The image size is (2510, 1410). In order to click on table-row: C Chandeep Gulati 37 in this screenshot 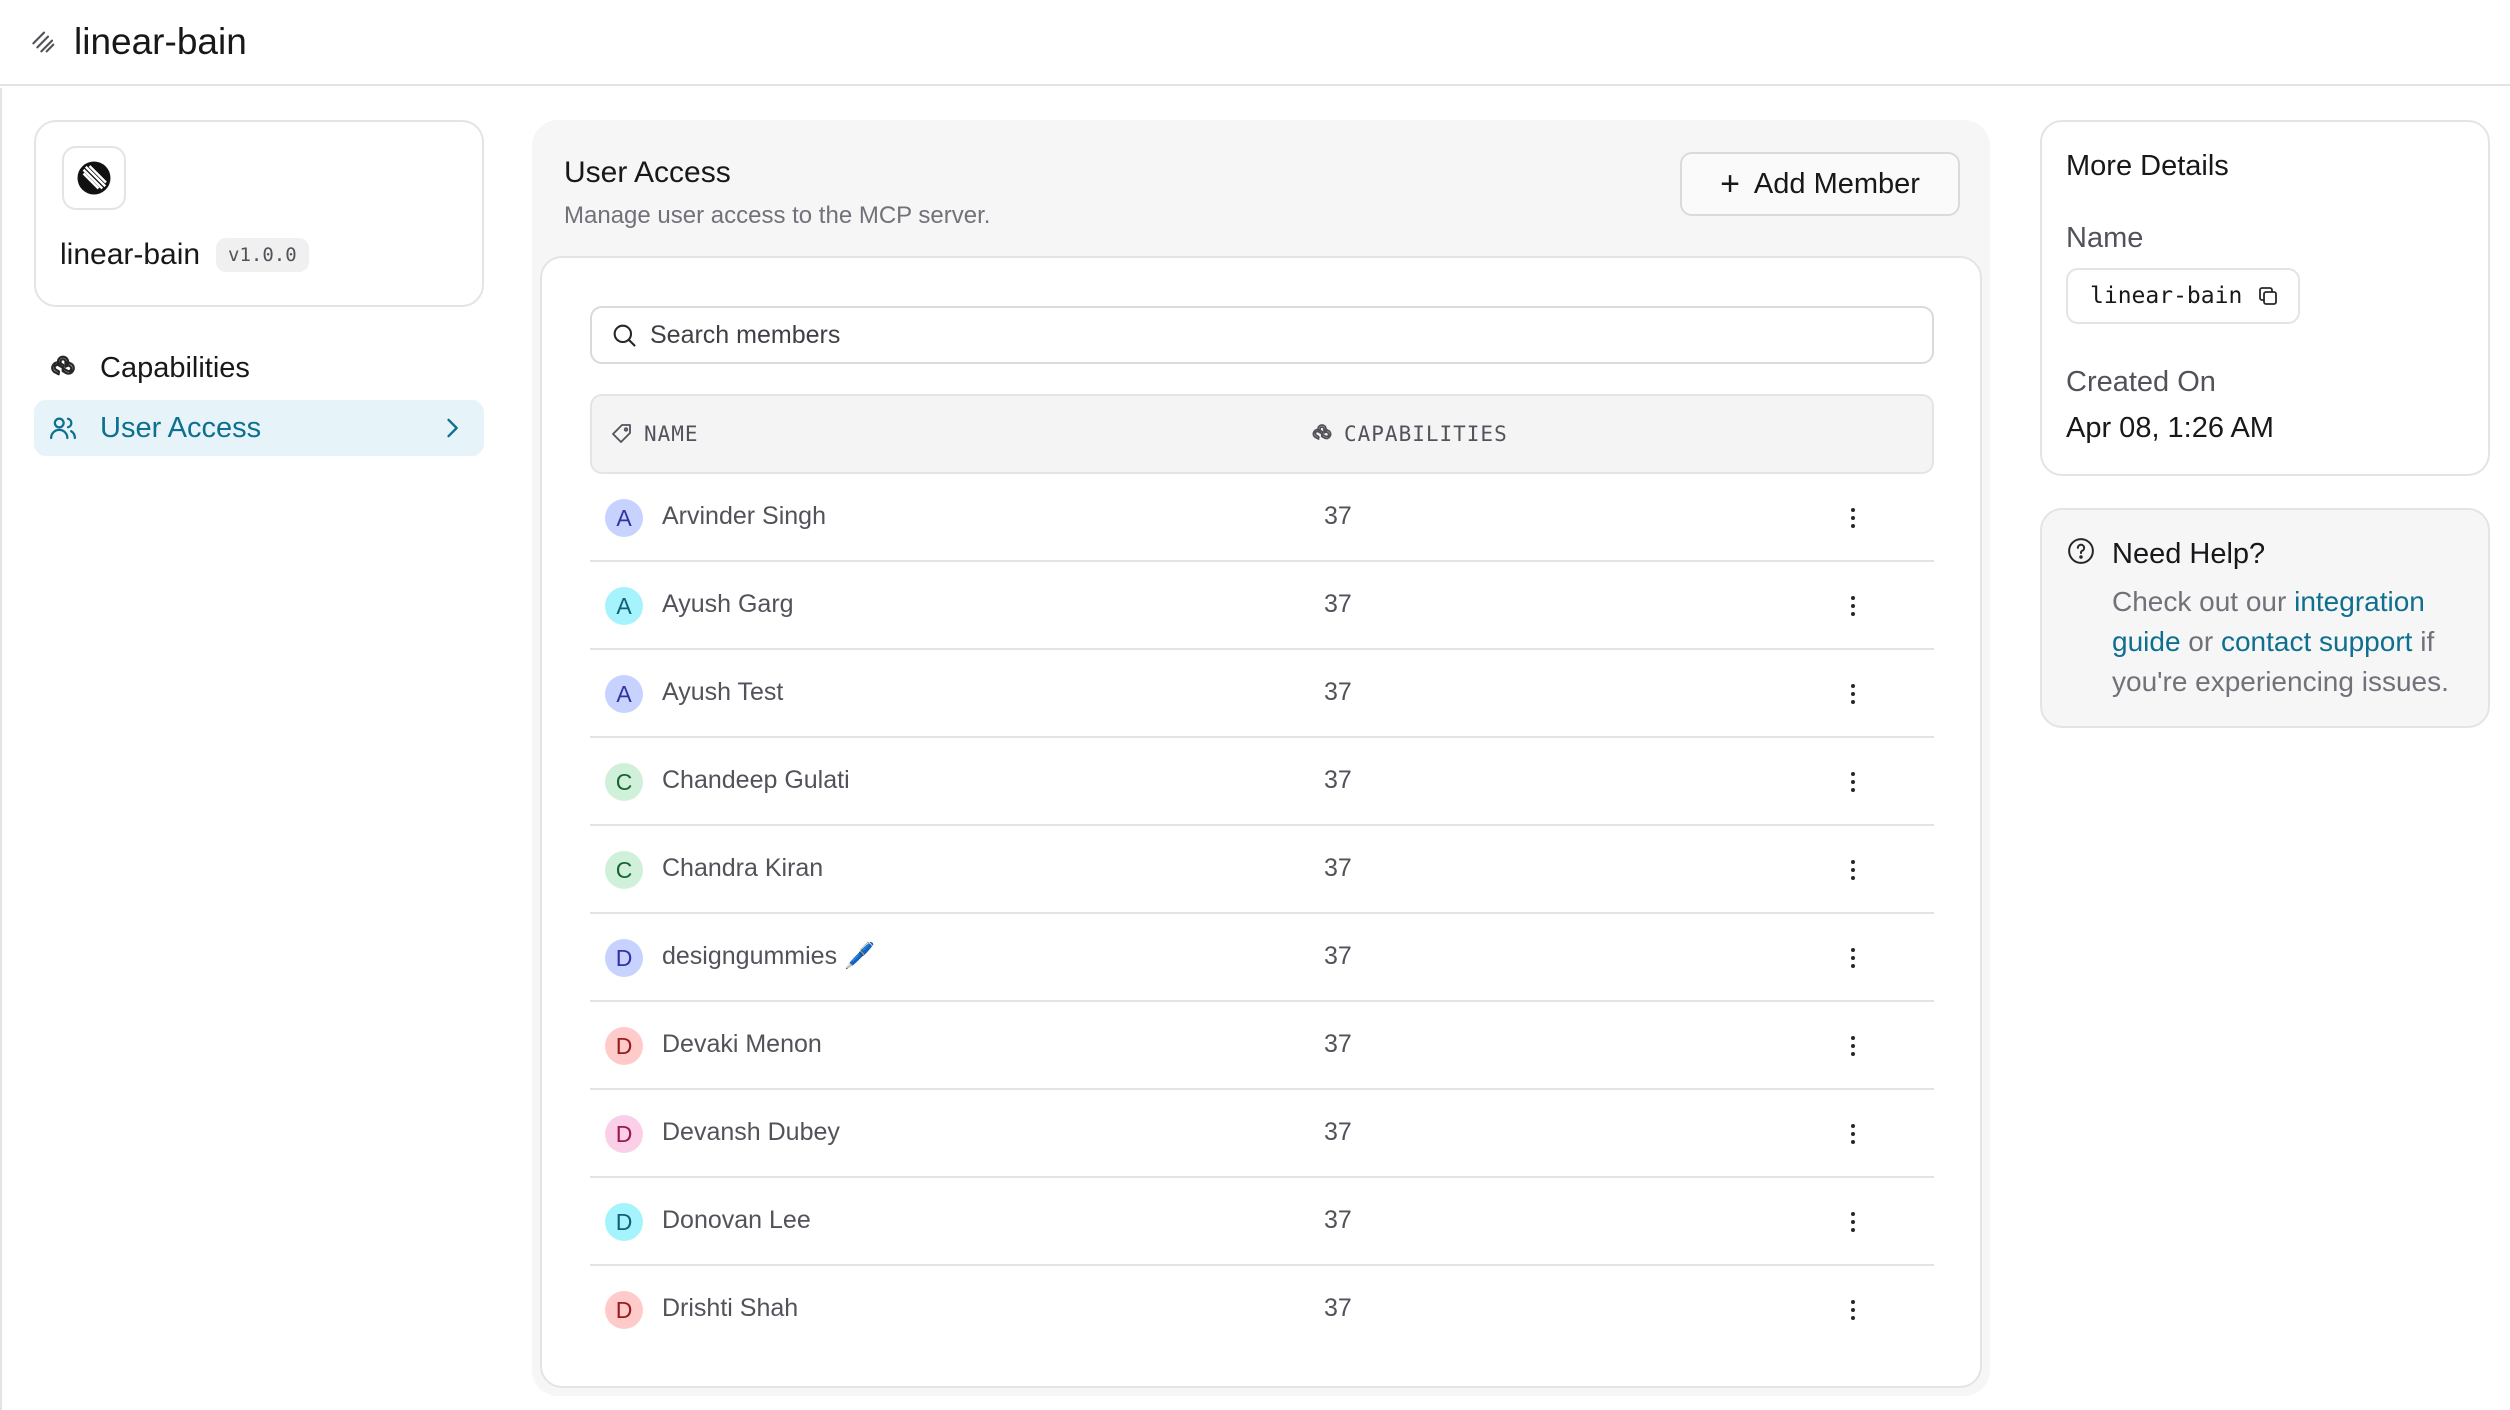, I will do `click(1262, 782)`.